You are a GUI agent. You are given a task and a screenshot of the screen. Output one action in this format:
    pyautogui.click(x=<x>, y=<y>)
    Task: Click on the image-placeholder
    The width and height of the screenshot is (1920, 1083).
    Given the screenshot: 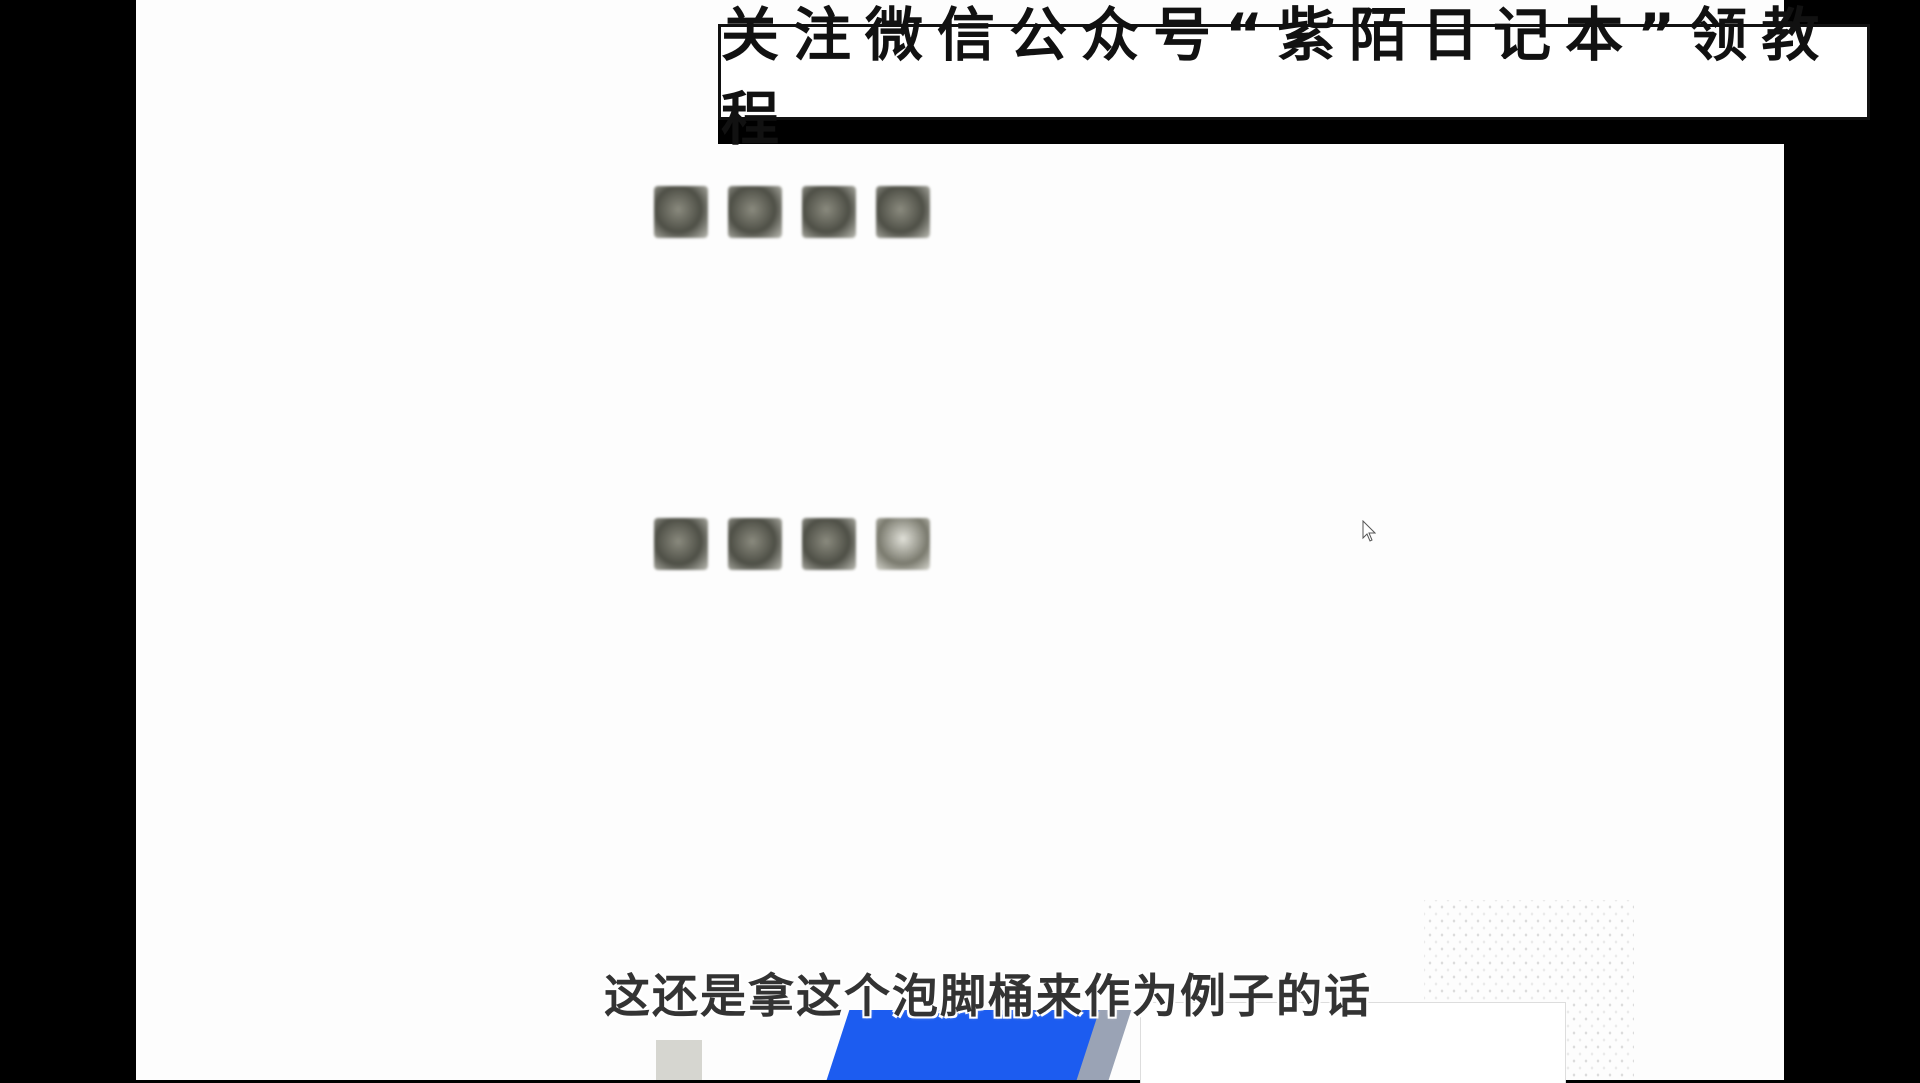 What is the action you would take?
    pyautogui.click(x=679, y=1060)
    